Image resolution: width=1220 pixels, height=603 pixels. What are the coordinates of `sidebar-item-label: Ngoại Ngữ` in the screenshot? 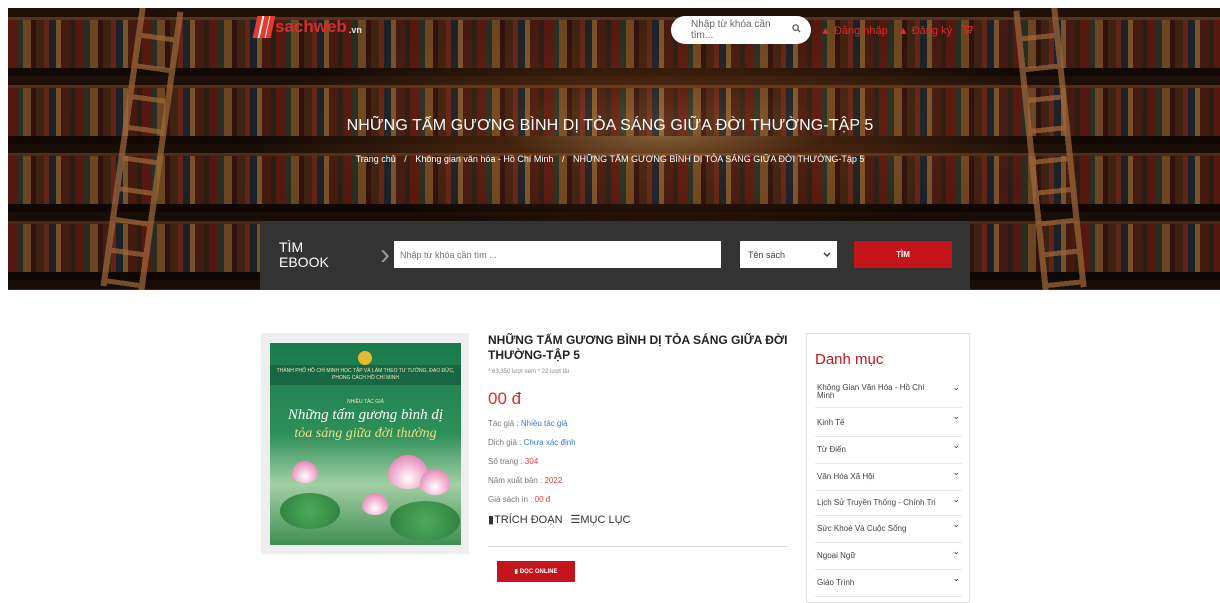 It's located at (836, 555).